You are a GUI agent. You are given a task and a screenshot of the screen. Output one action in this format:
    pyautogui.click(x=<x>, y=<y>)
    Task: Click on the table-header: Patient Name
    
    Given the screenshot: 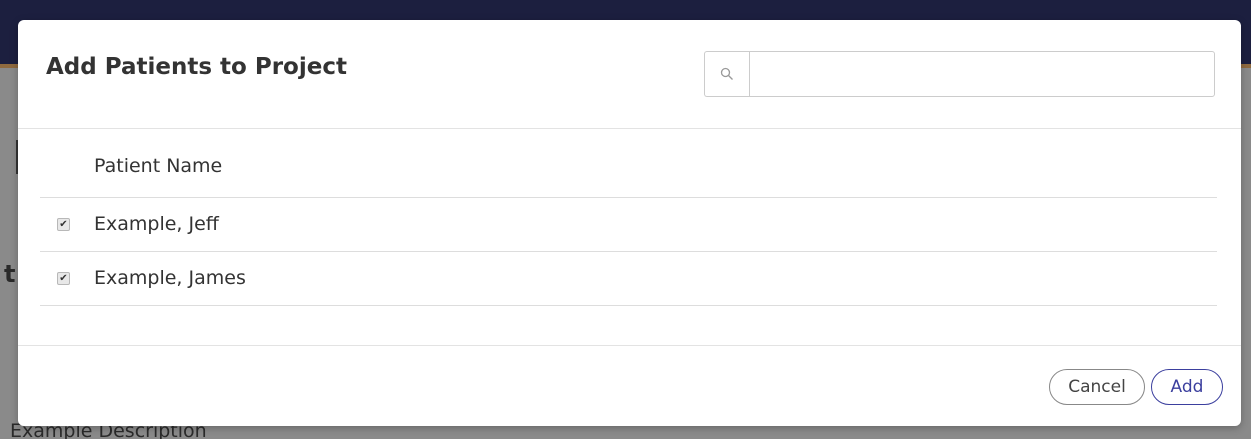 What is the action you would take?
    pyautogui.click(x=628, y=163)
    